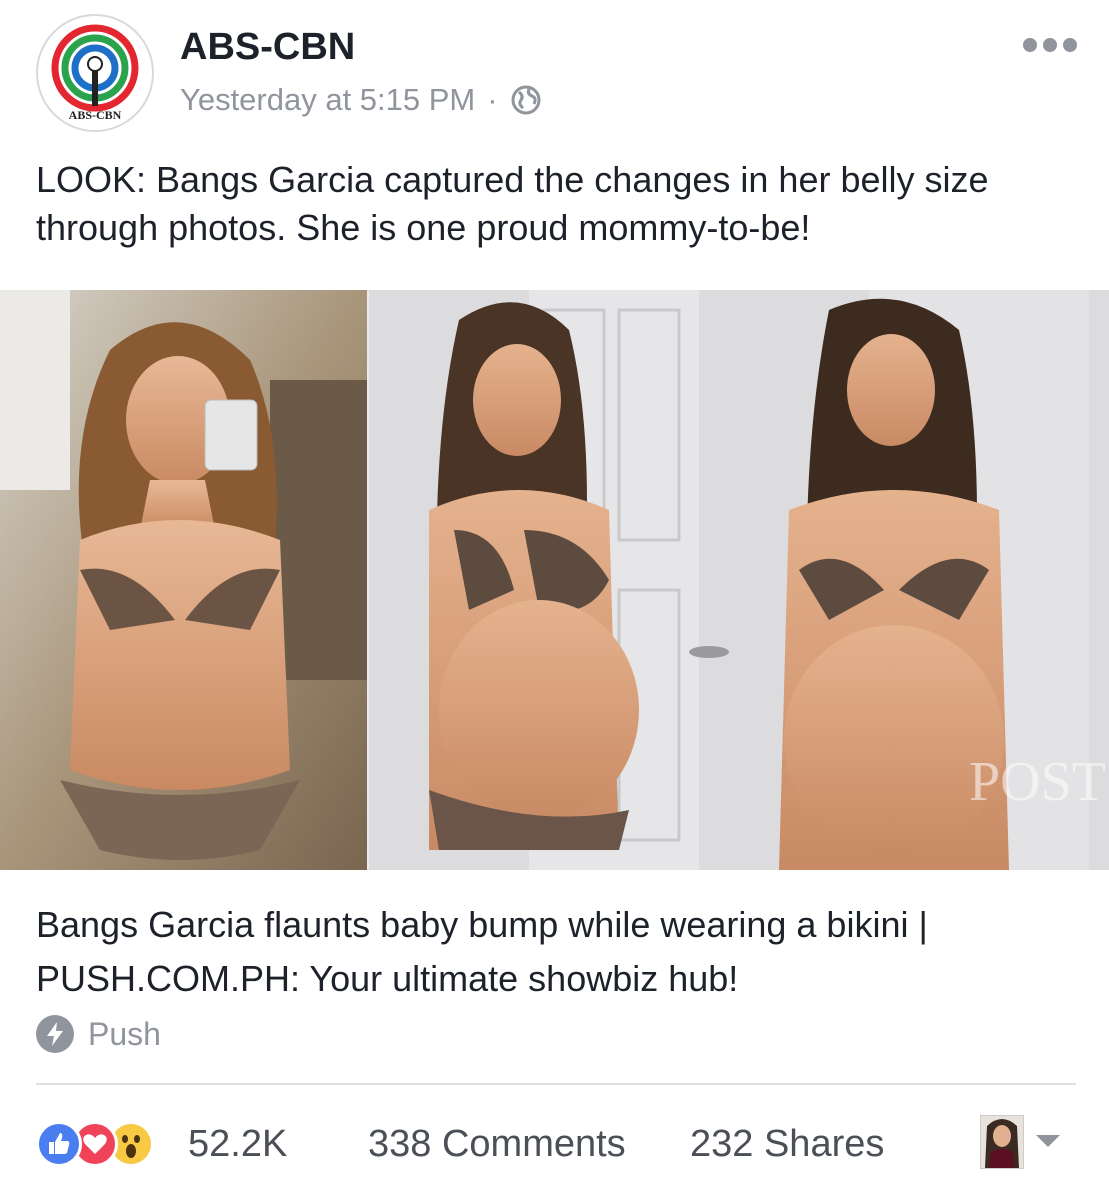 This screenshot has width=1109, height=1200. What do you see at coordinates (59, 1144) in the screenshot?
I see `like-reaction-icon` at bounding box center [59, 1144].